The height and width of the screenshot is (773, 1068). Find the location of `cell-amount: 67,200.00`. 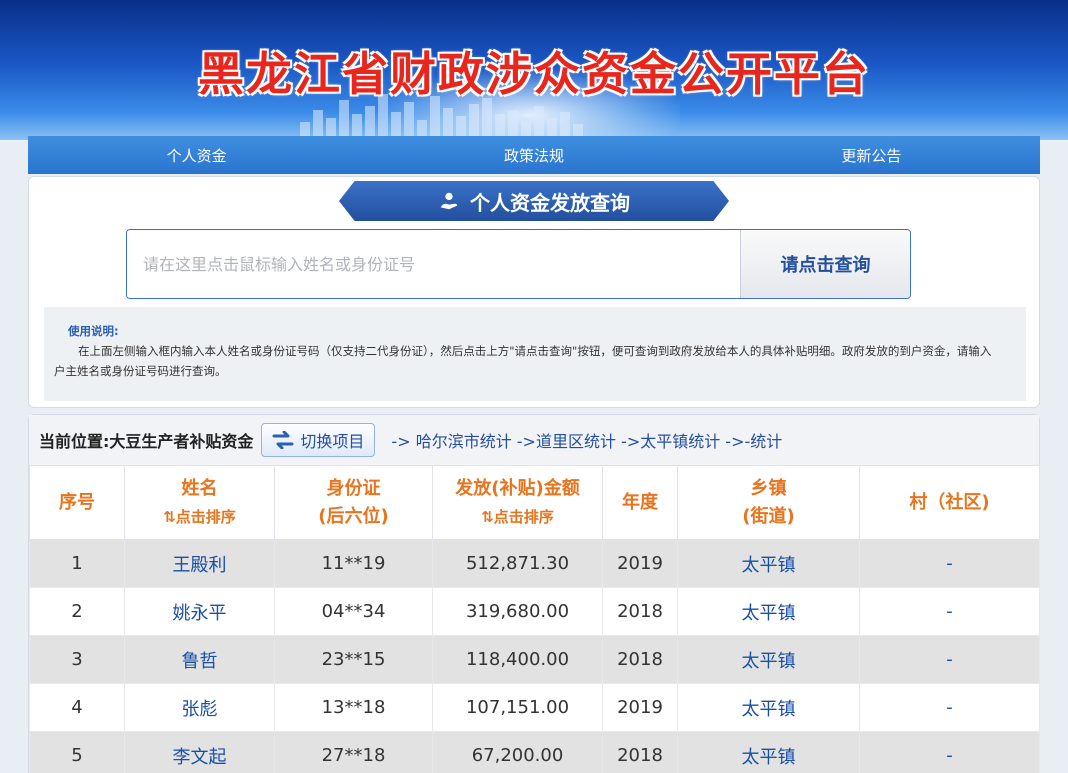

cell-amount: 67,200.00 is located at coordinates (517, 752).